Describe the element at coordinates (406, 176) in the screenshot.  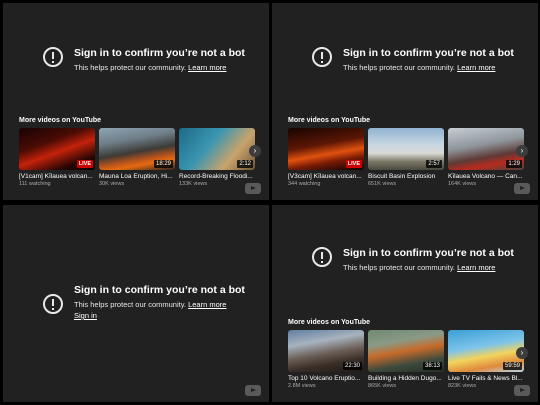
I see `video-title: Biscuit Basin Explosion` at that location.